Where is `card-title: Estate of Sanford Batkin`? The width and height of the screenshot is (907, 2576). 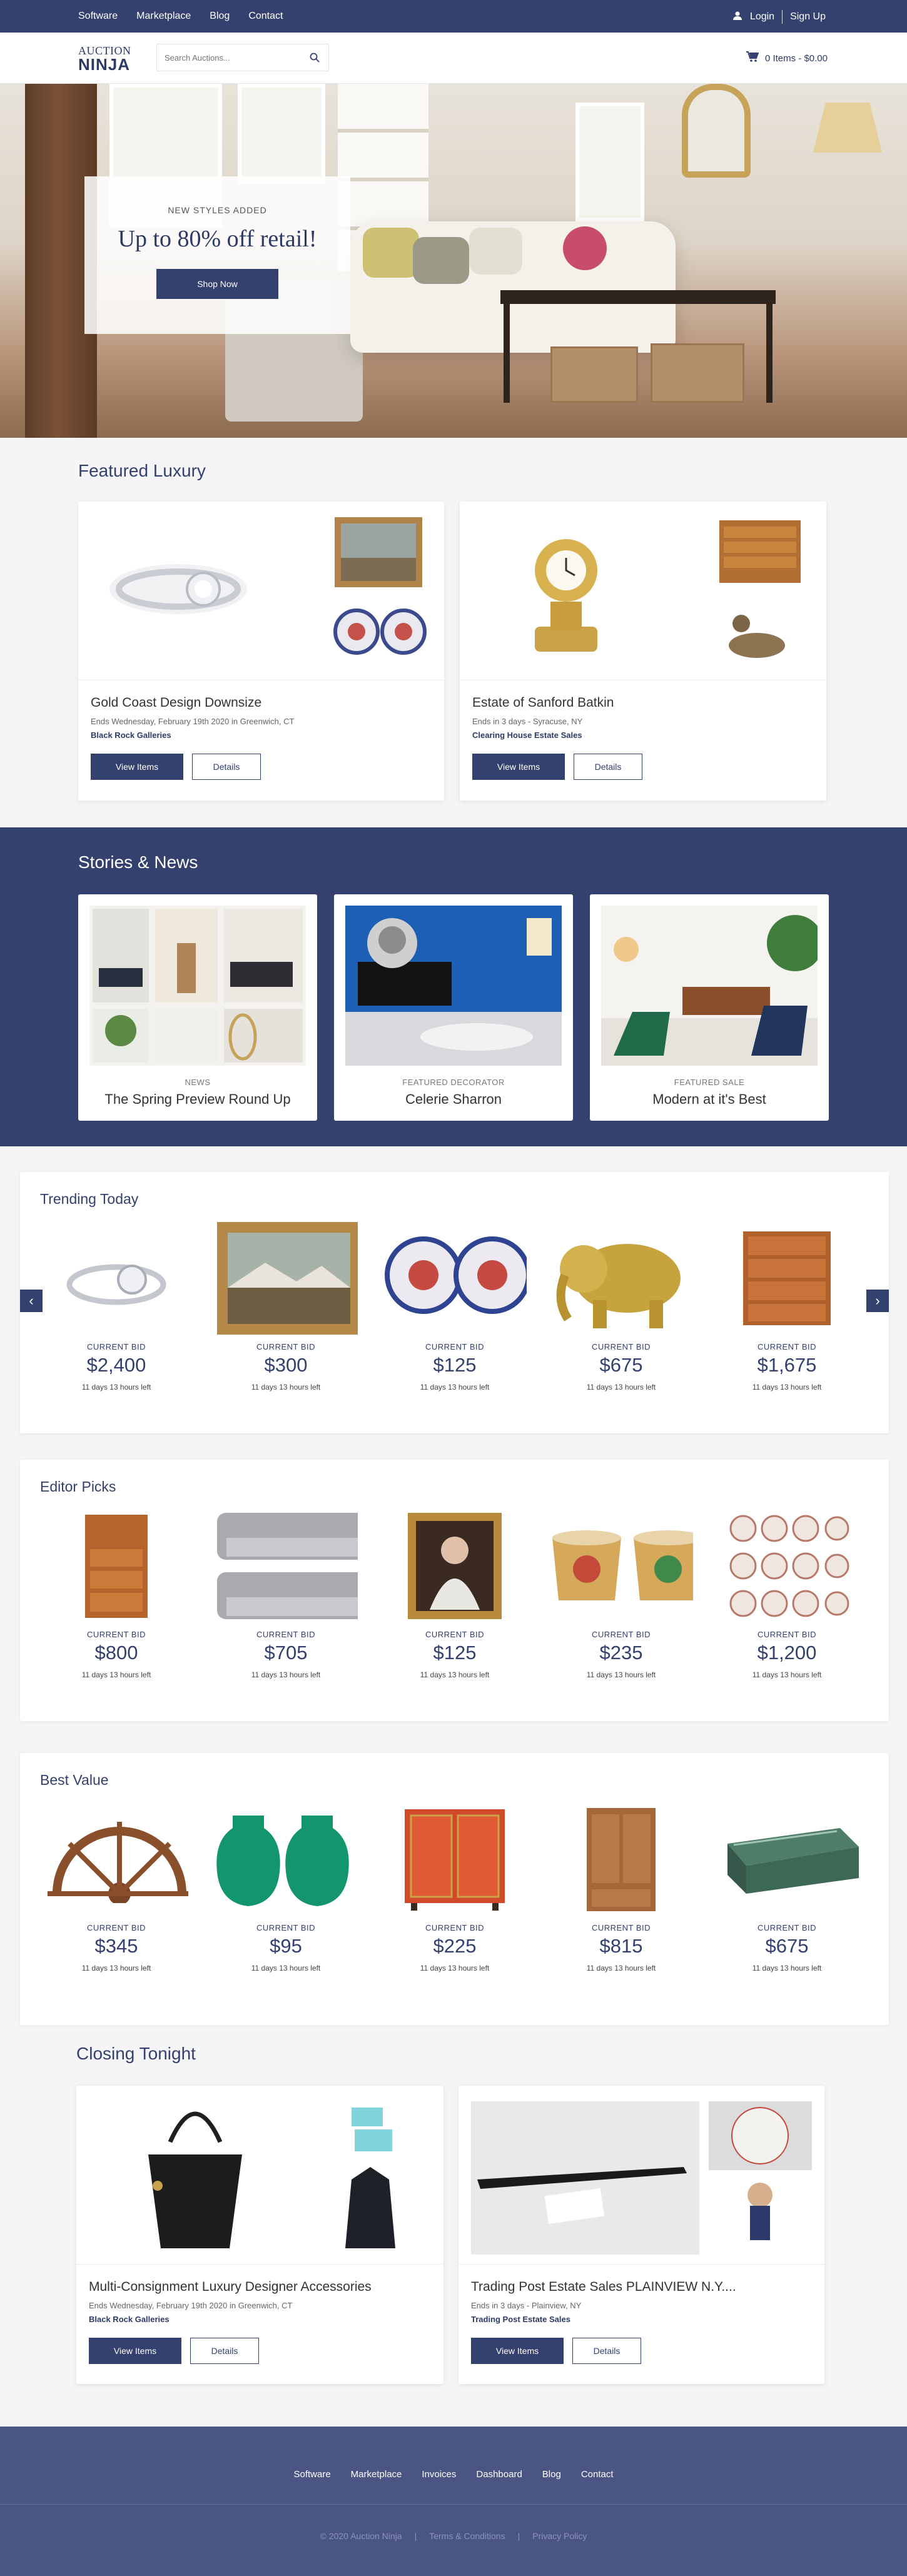 card-title: Estate of Sanford Batkin is located at coordinates (543, 702).